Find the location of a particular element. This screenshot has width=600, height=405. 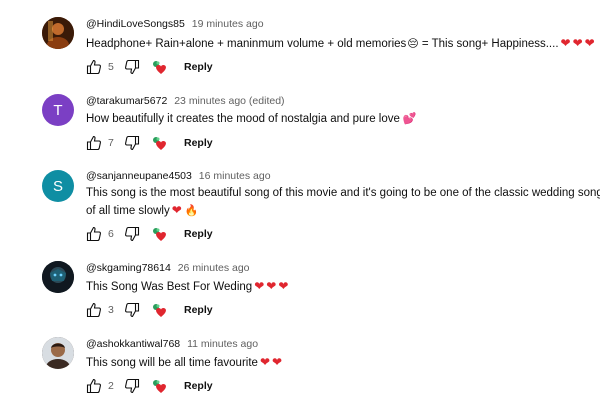

avatar: S is located at coordinates (58, 186).